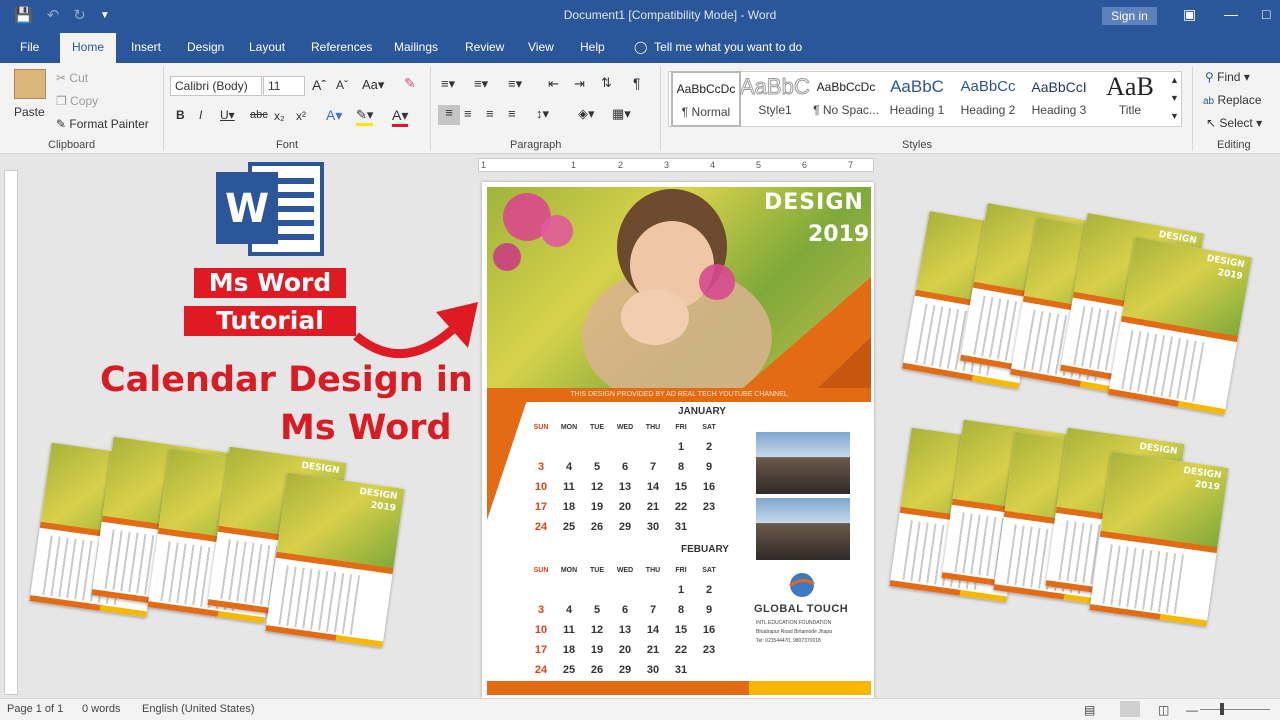 The width and height of the screenshot is (1280, 720). Describe the element at coordinates (490, 113) in the screenshot. I see `align-right-icon: ≡` at that location.